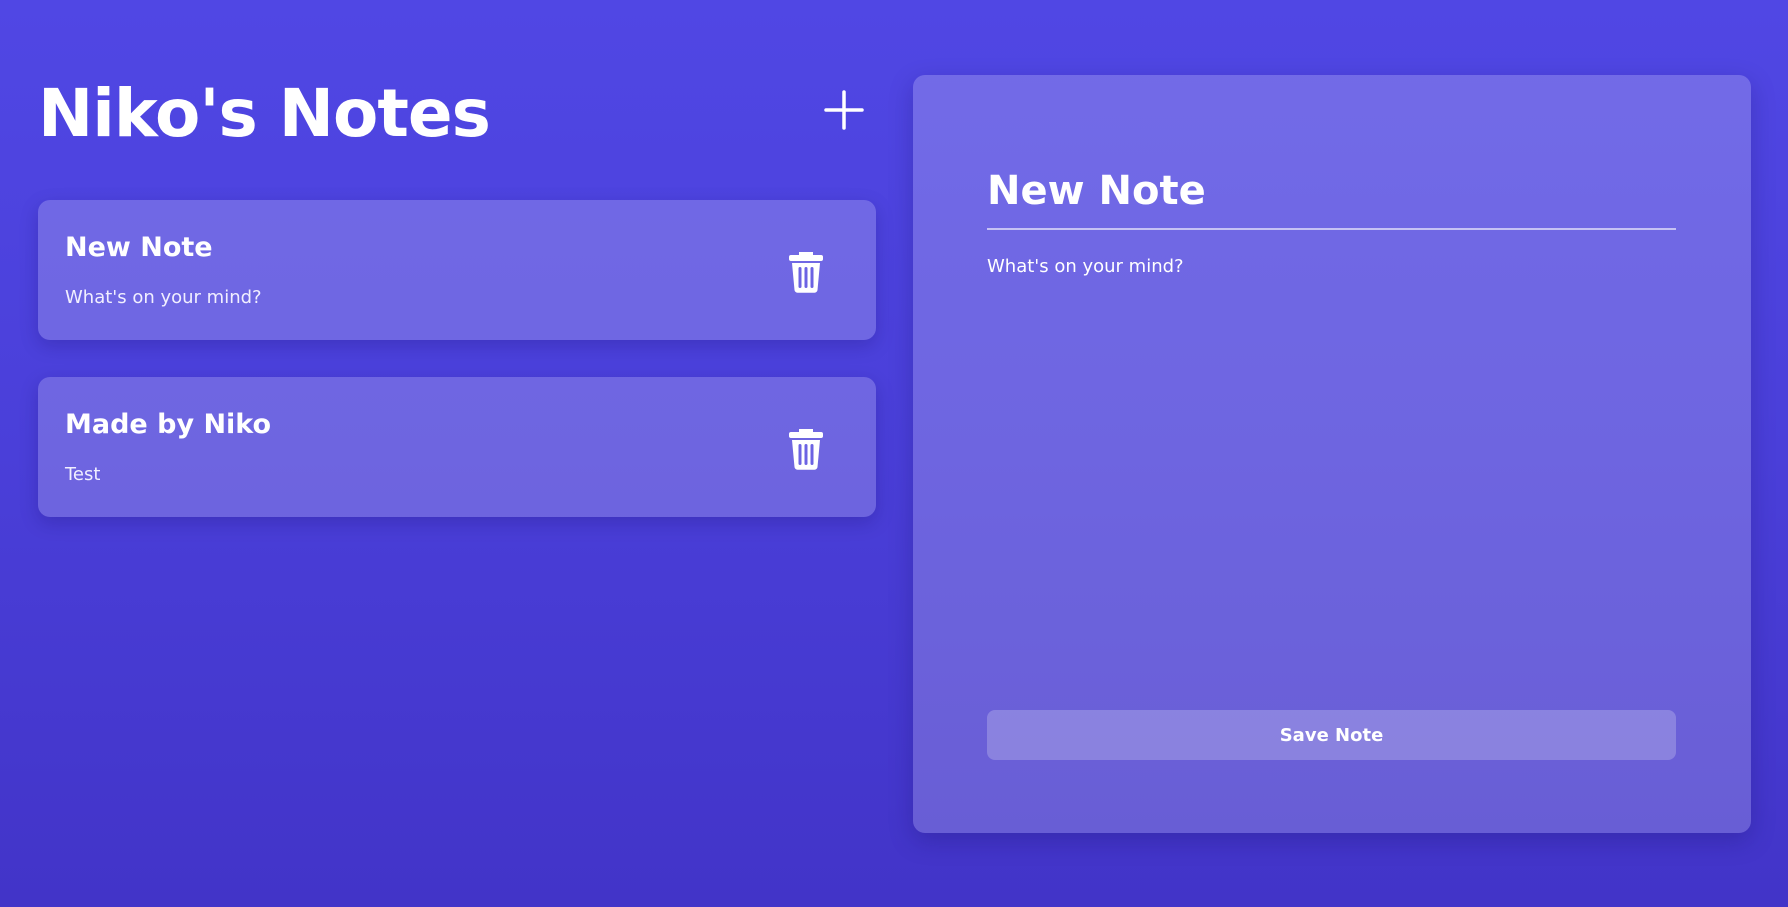 This screenshot has height=907, width=1788. I want to click on plus-icon, so click(844, 110).